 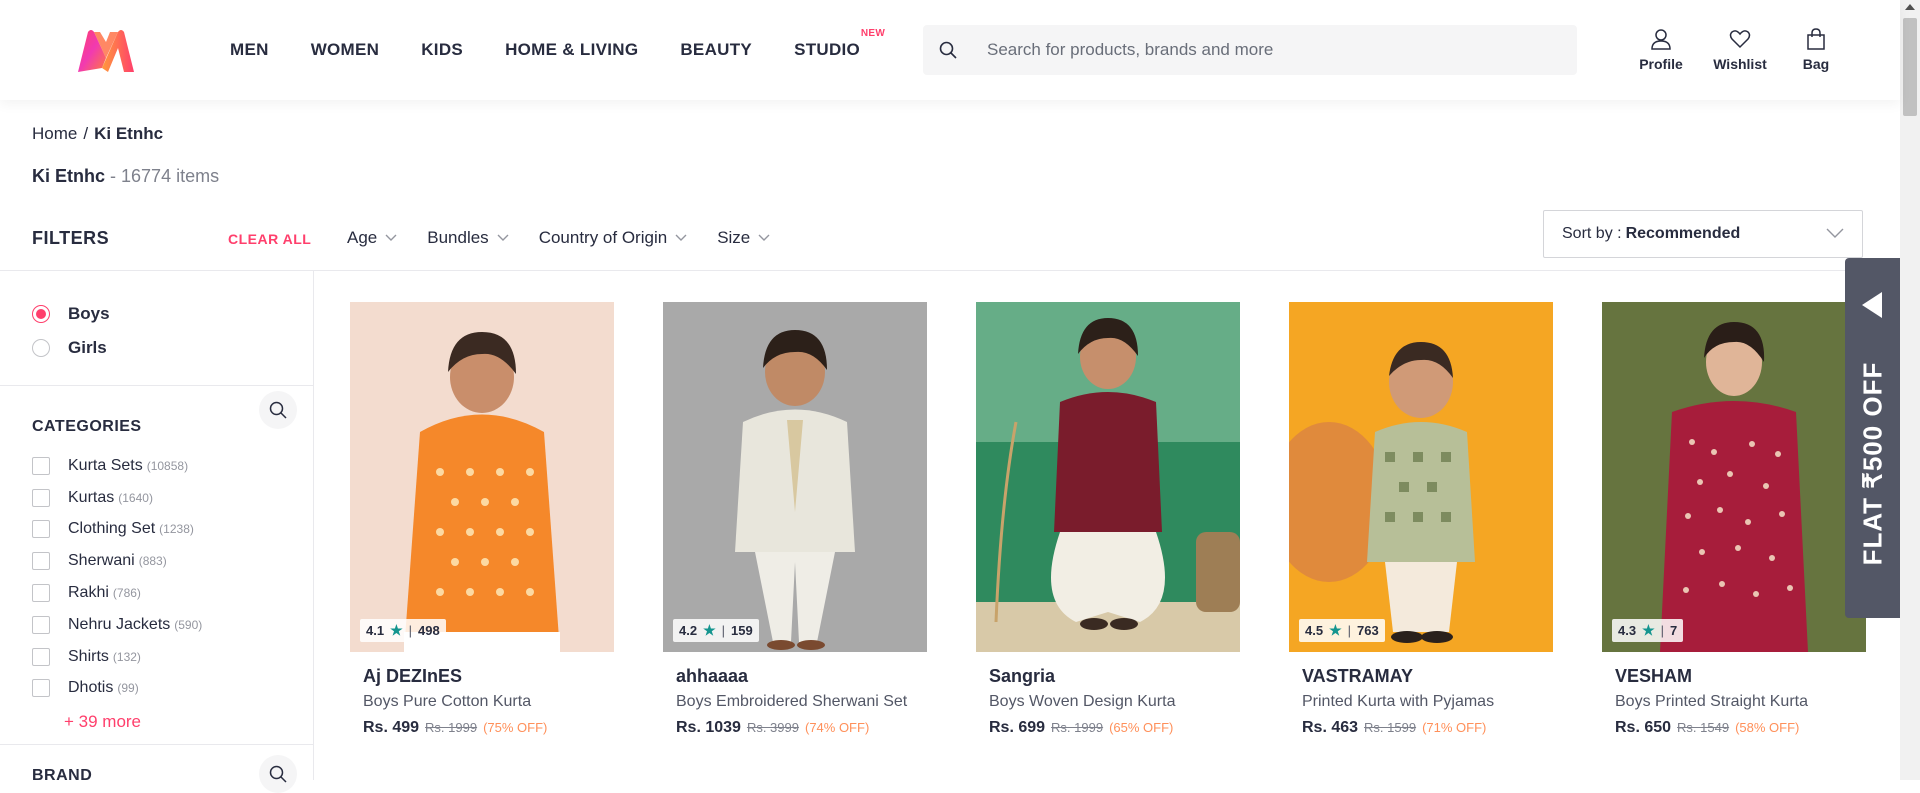 I want to click on rating-value: 4.1, so click(x=375, y=630).